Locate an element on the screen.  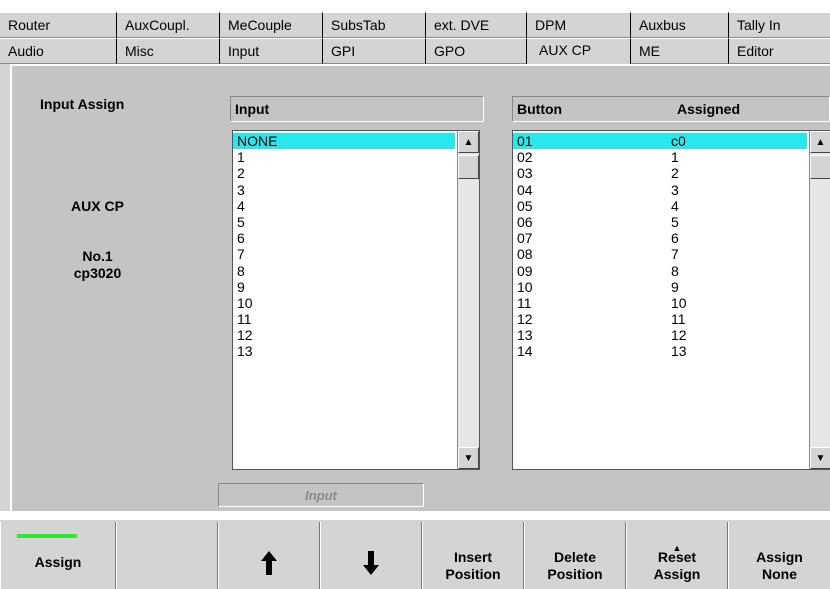
reset-label-2: Assign is located at coordinates (677, 574).